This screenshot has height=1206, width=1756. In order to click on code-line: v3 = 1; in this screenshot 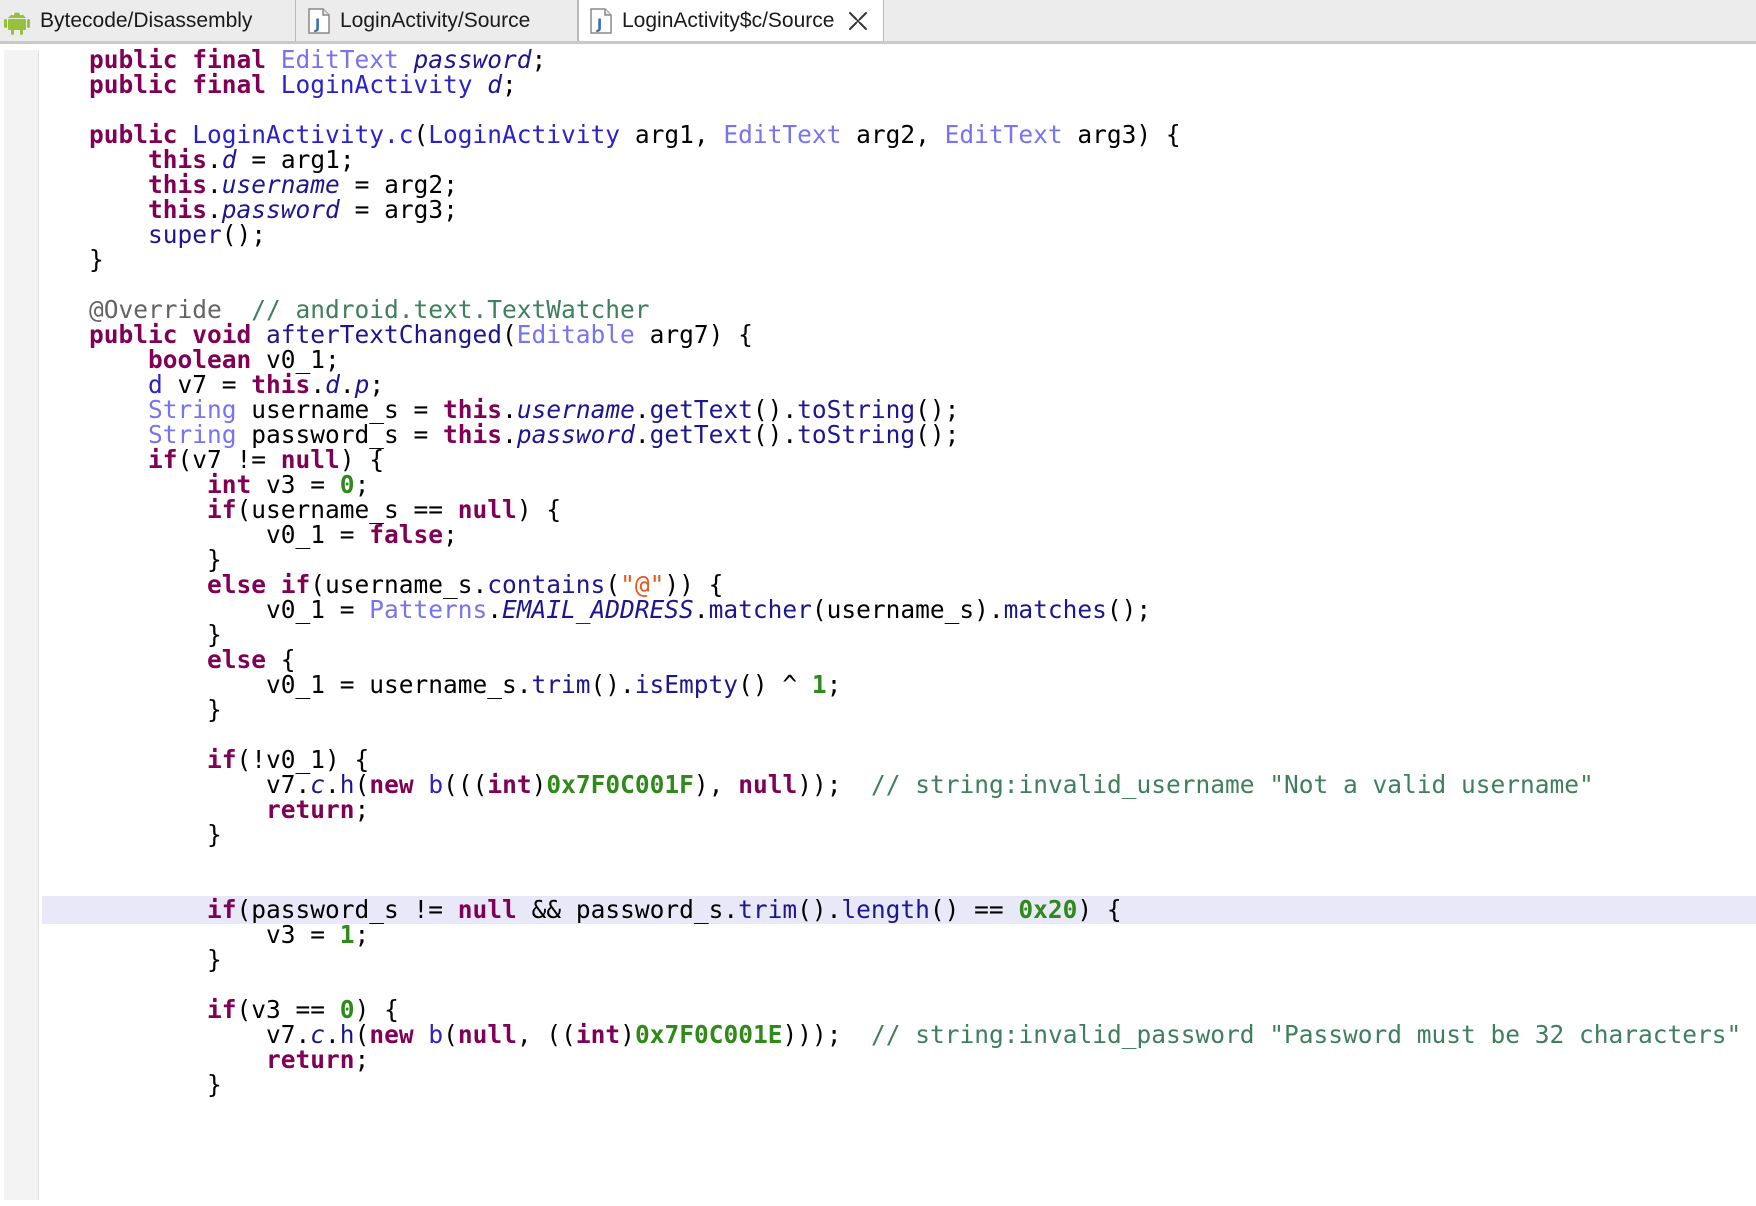, I will do `click(878, 935)`.